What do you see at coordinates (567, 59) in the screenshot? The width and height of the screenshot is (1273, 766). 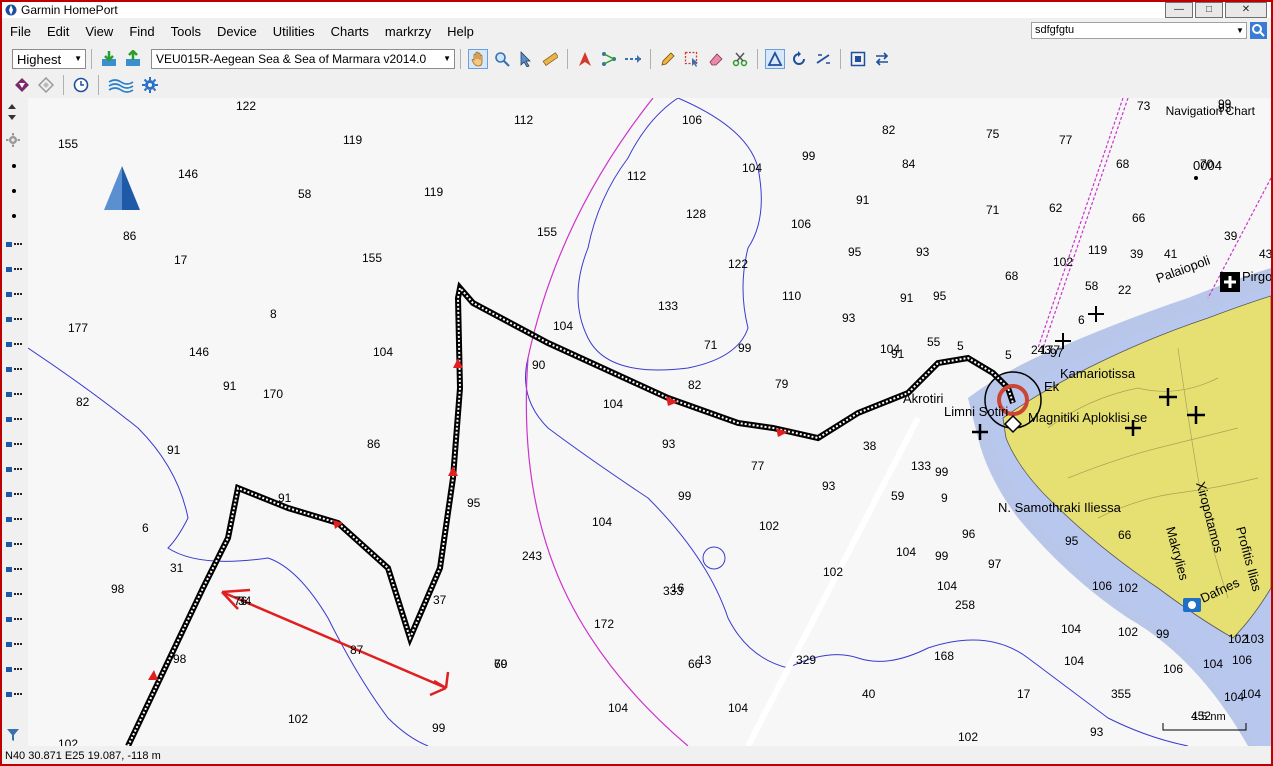 I see `toolbar-divider` at bounding box center [567, 59].